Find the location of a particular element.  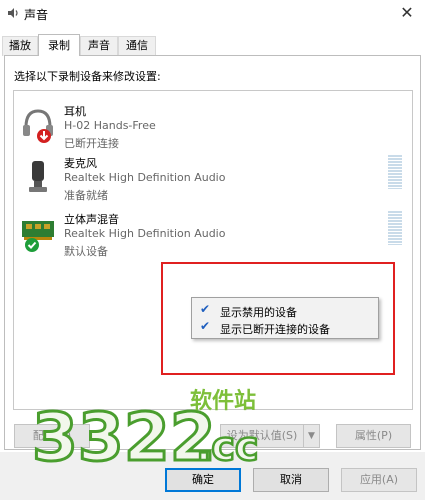

microphone-icon is located at coordinates (38, 176).